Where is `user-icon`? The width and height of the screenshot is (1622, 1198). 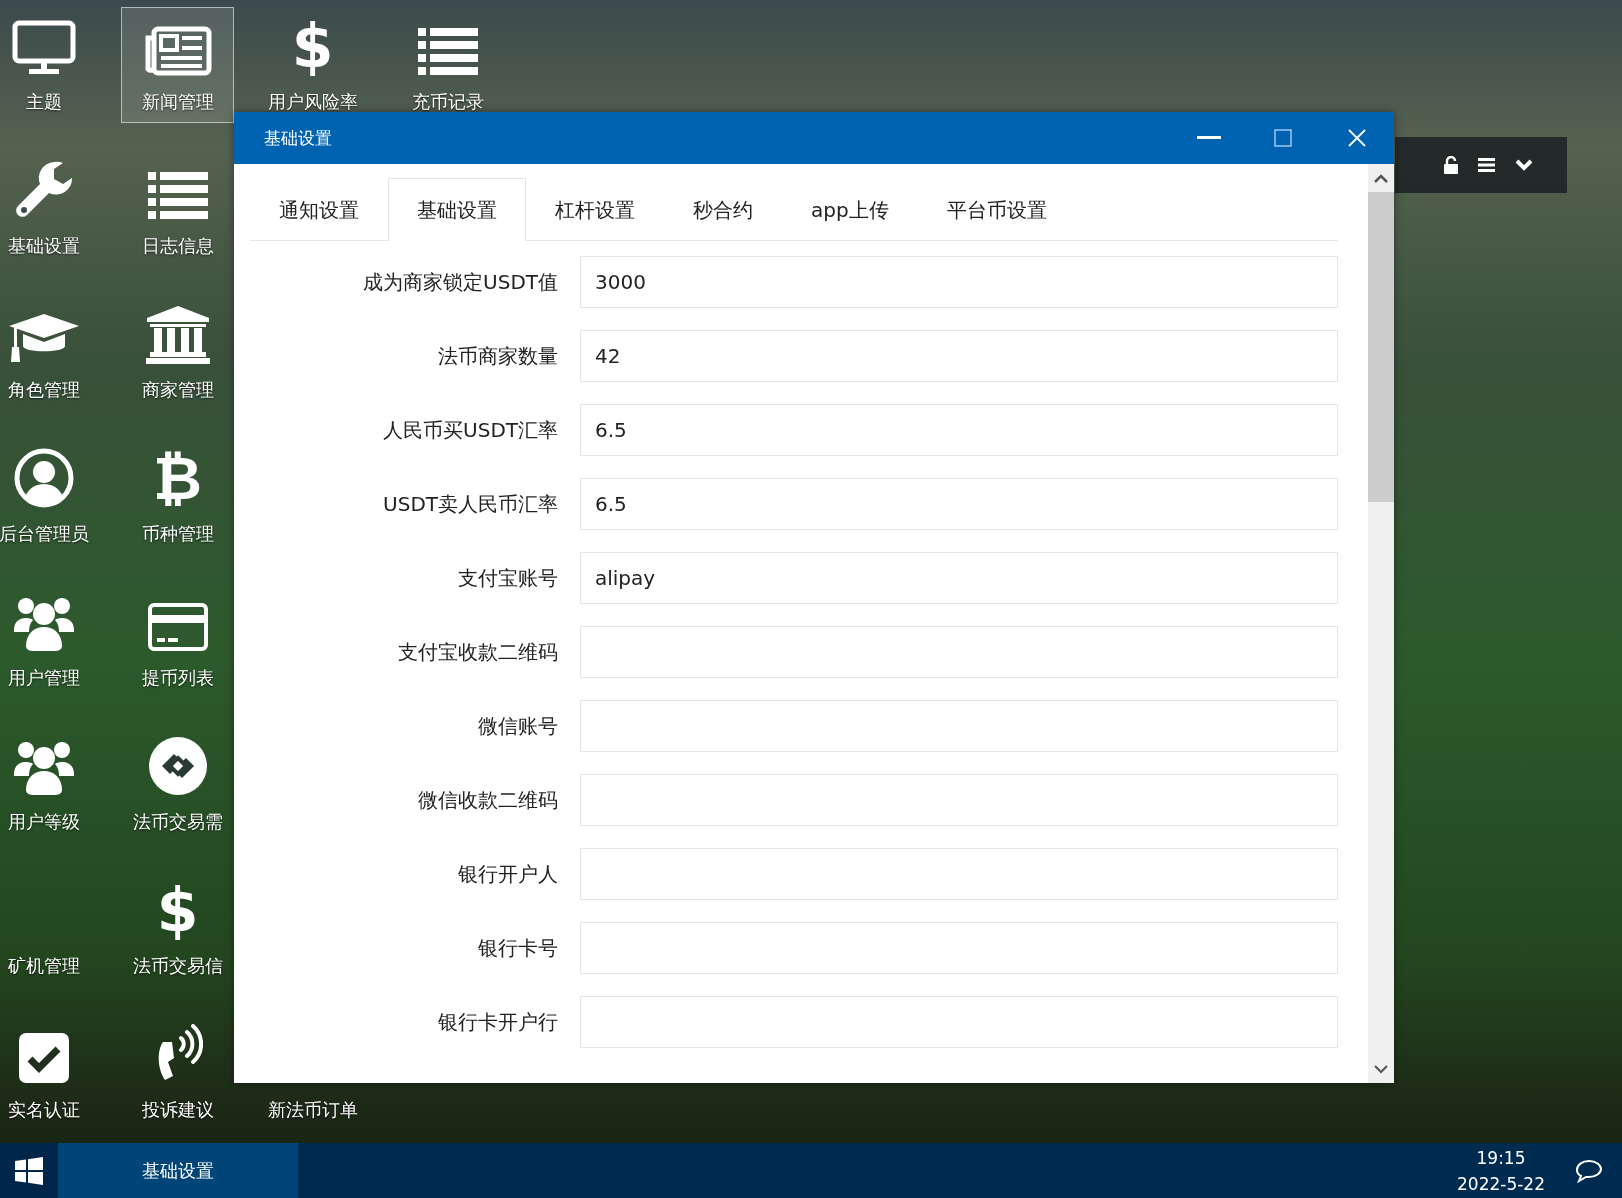
user-icon is located at coordinates (43, 478).